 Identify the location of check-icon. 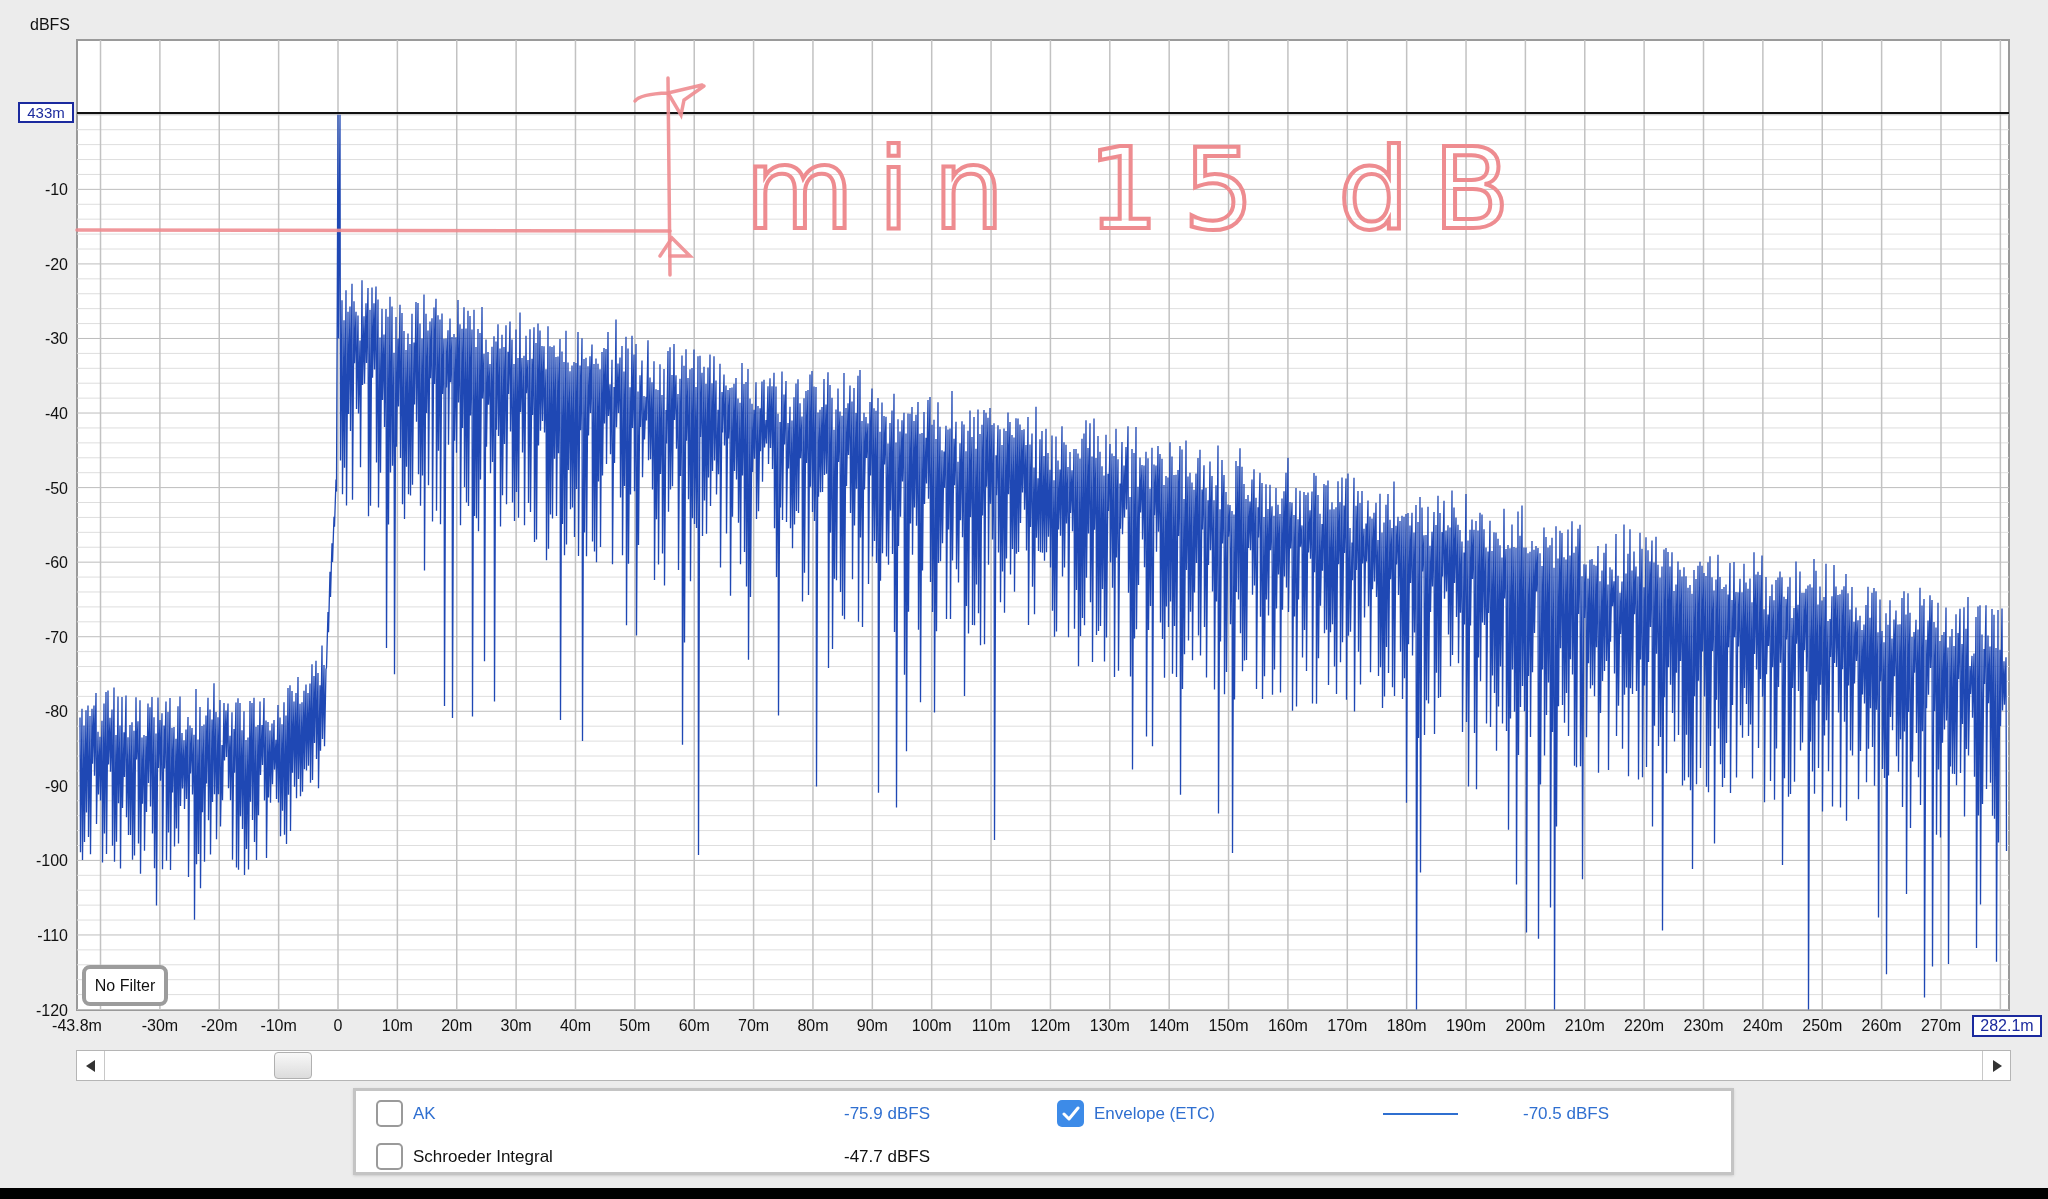
(1070, 1113).